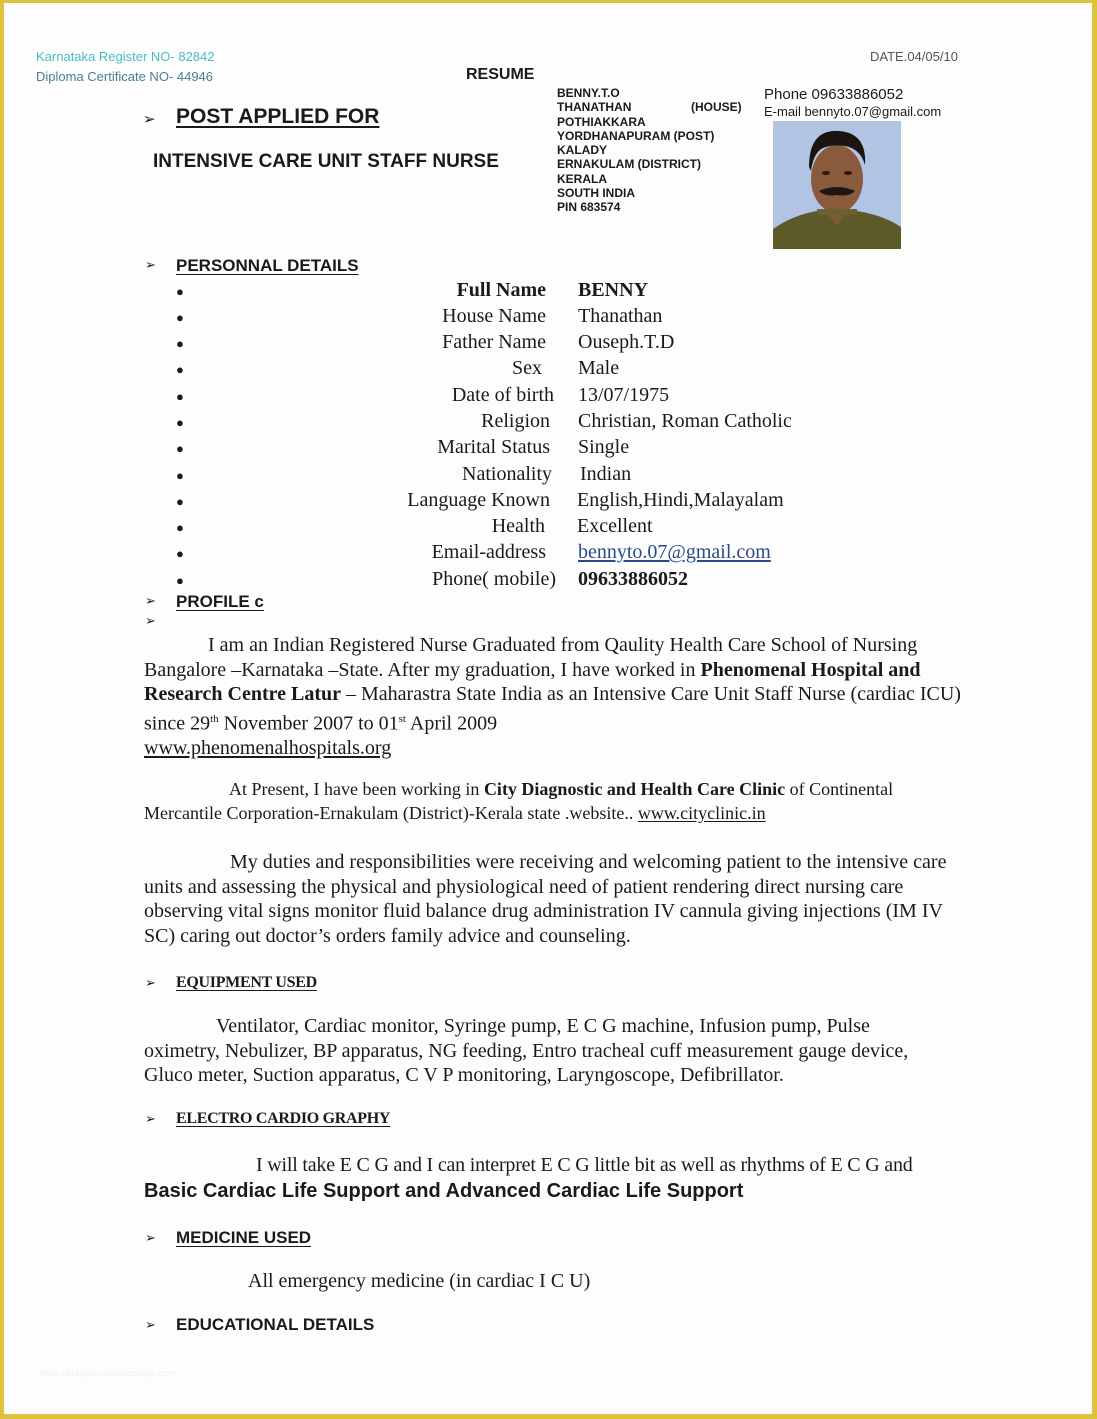 The height and width of the screenshot is (1419, 1097). I want to click on detail-value: 13/07/1975, so click(624, 395).